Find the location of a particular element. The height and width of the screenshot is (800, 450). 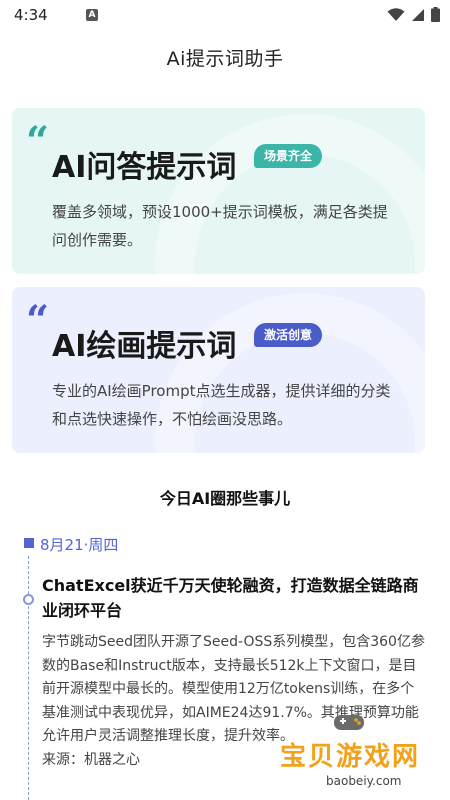

timeline-dot-icon is located at coordinates (28, 599).